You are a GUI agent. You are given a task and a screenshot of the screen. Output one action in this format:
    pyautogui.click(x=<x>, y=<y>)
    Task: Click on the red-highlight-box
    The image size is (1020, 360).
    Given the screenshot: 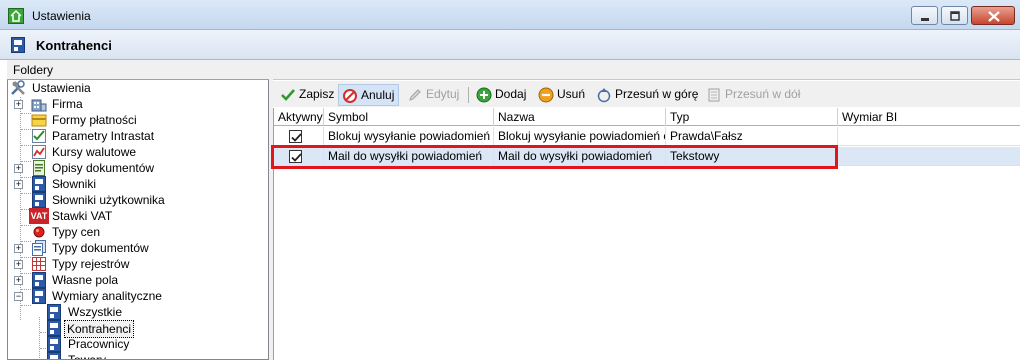 What is the action you would take?
    pyautogui.click(x=554, y=157)
    